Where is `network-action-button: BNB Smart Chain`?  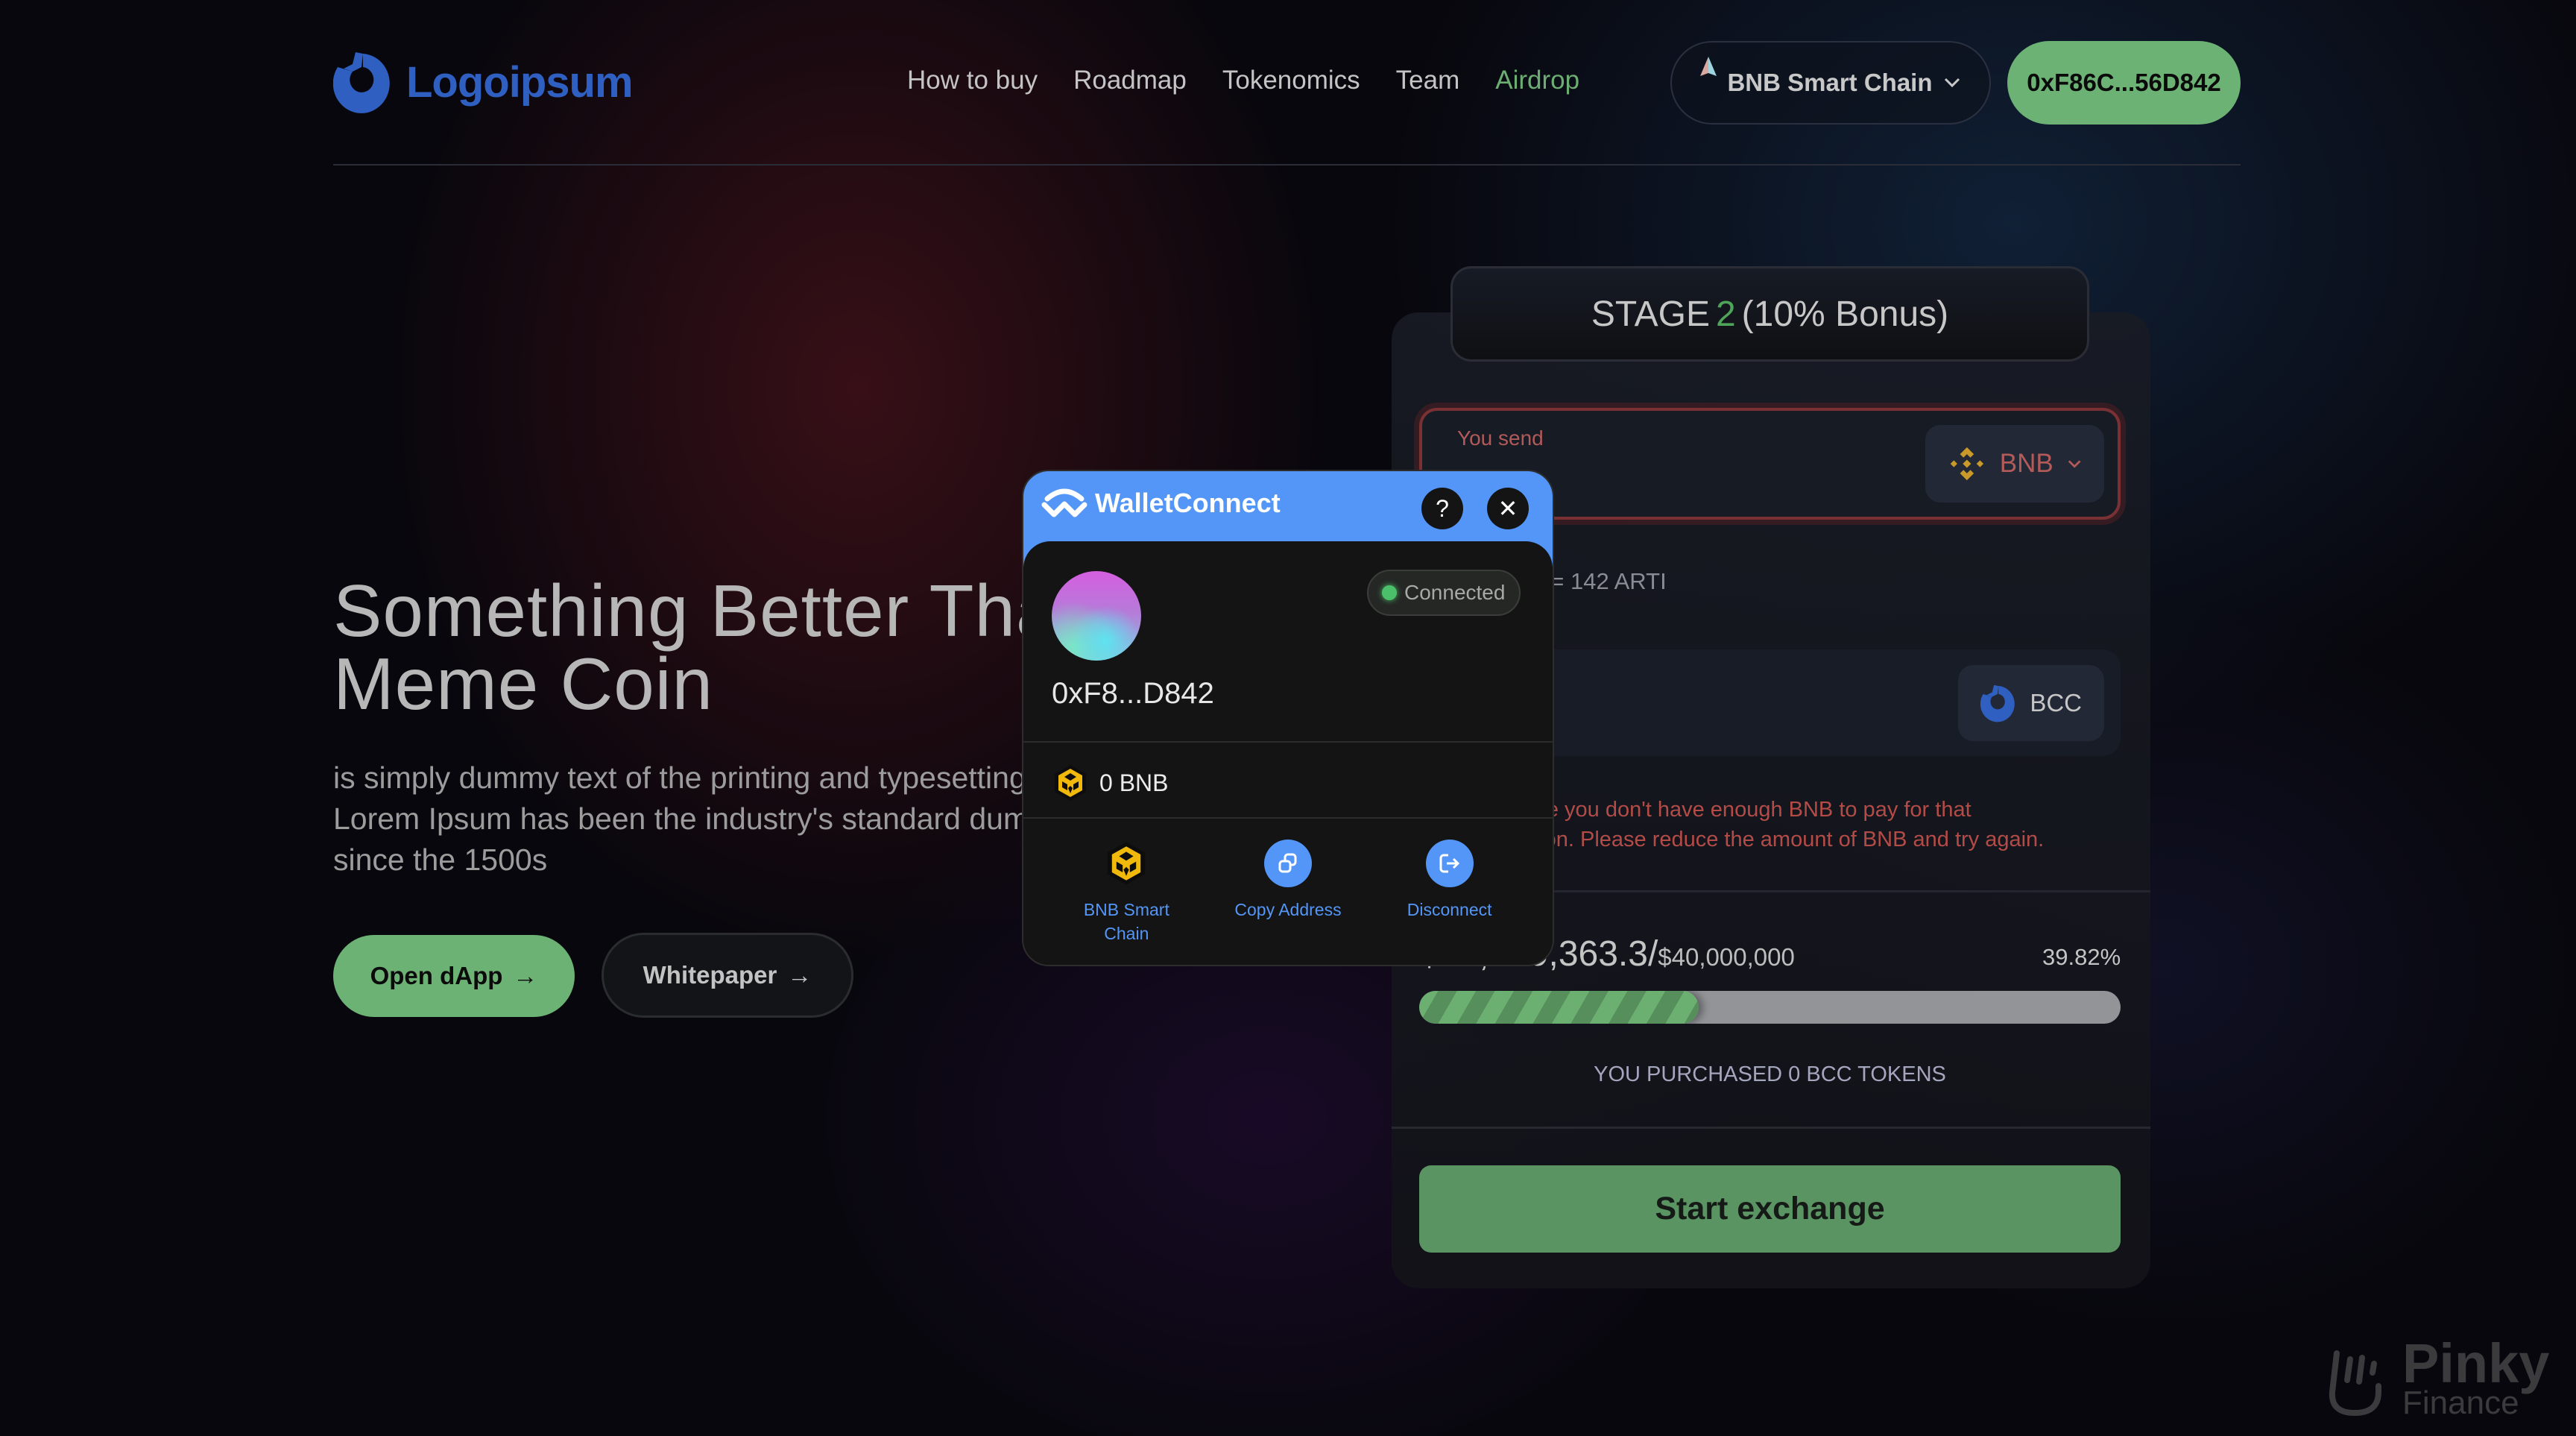 network-action-button: BNB Smart Chain is located at coordinates (1126, 892).